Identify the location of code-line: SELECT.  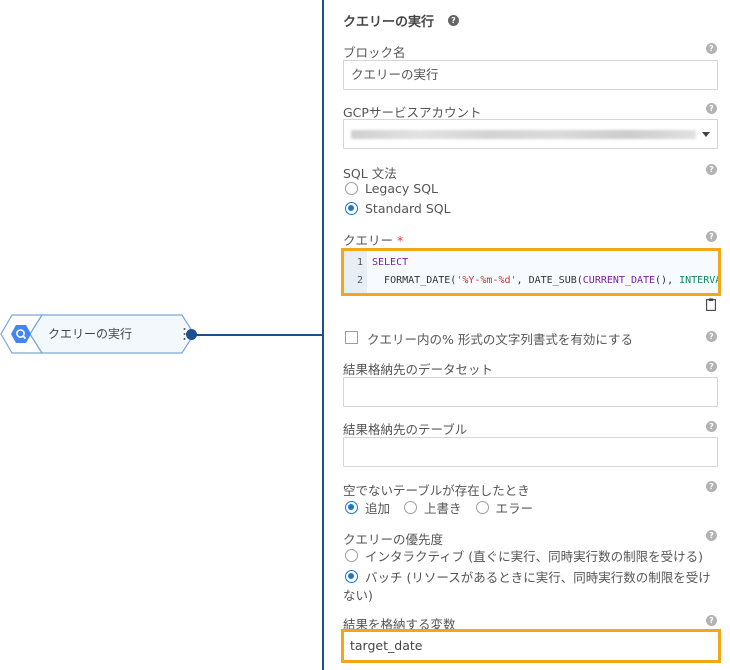
(390, 262).